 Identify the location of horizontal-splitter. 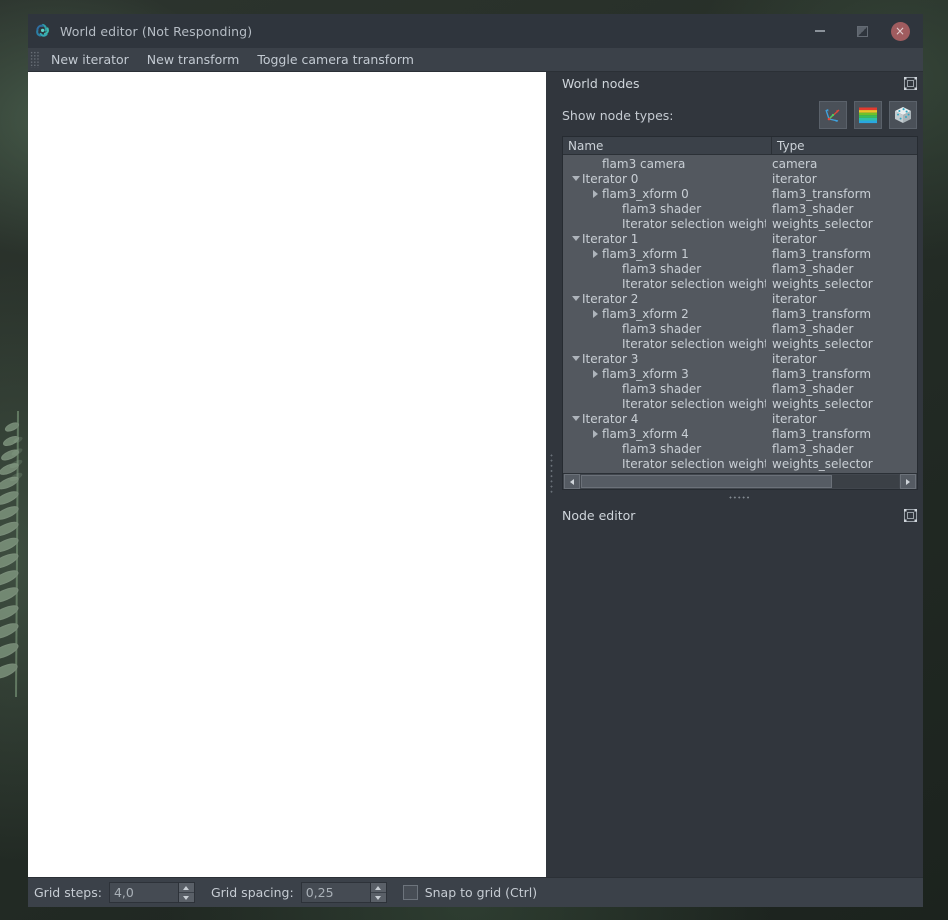
(740, 497).